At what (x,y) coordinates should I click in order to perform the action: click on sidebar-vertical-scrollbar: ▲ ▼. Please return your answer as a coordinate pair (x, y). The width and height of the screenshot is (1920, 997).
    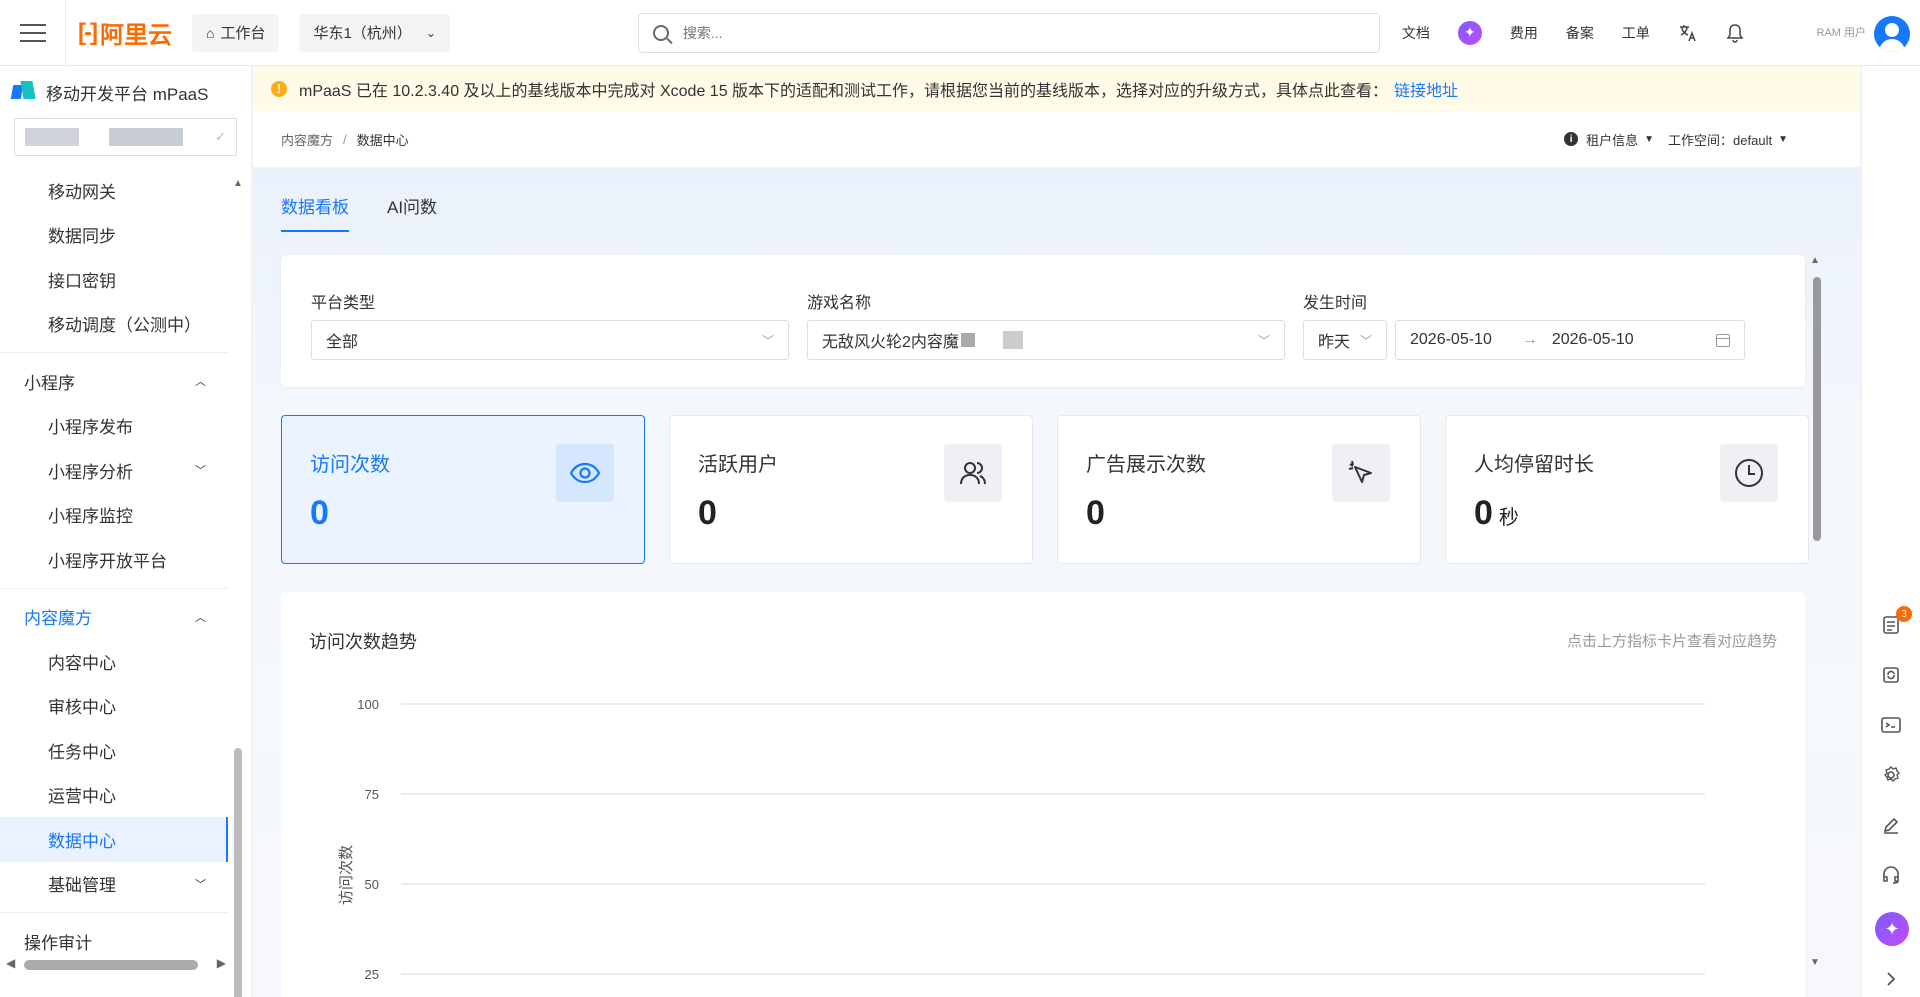
    Looking at the image, I should click on (239, 587).